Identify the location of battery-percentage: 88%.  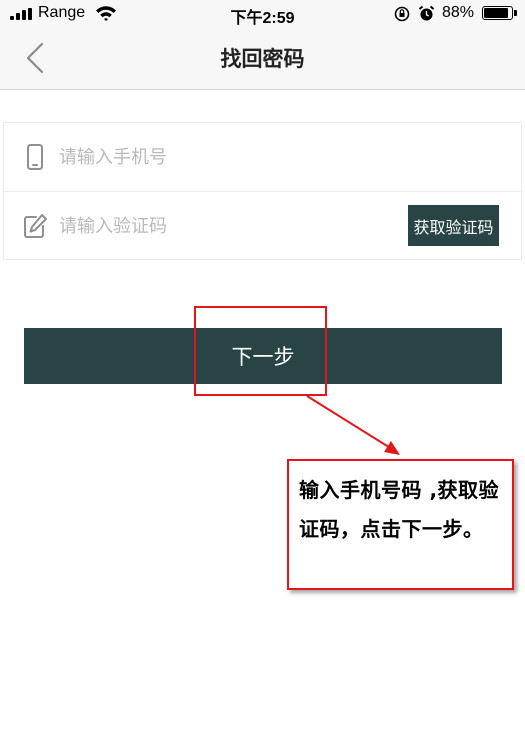
(458, 12).